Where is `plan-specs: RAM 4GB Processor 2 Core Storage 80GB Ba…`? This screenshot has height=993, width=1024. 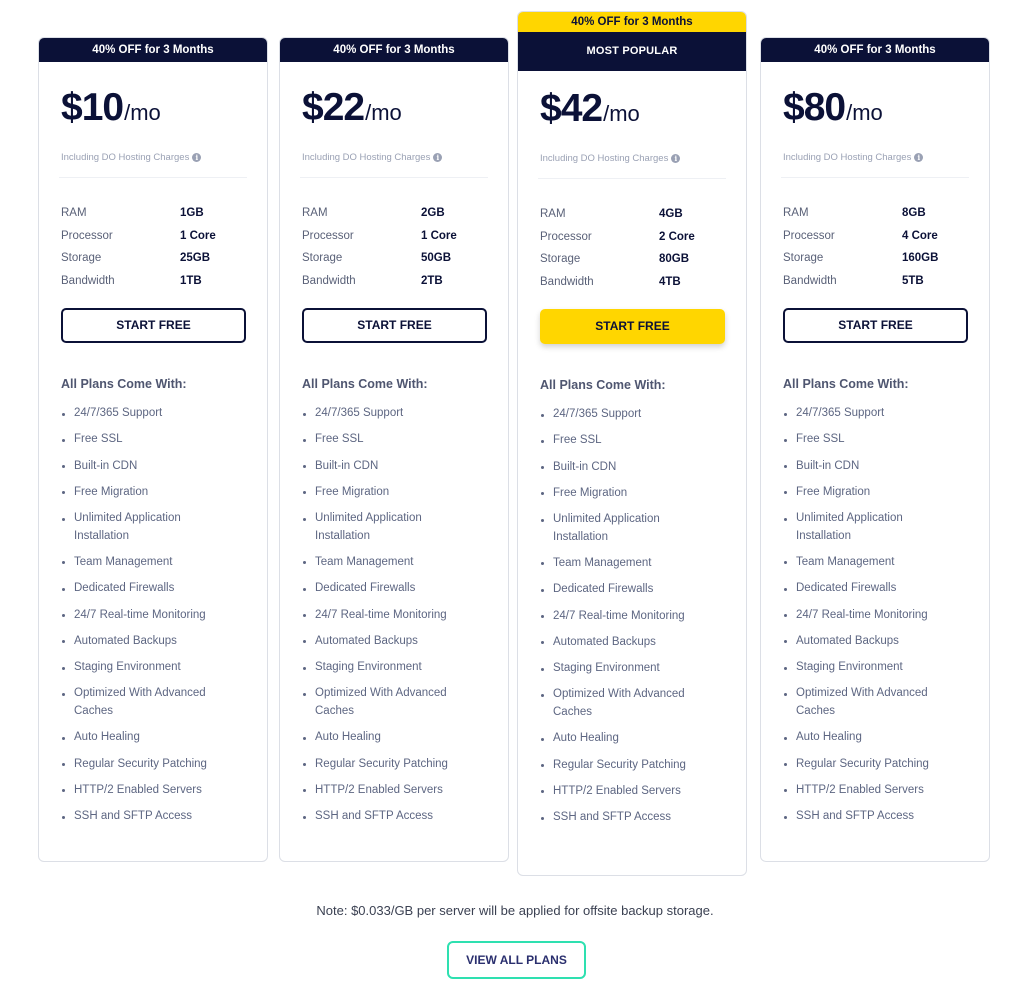 plan-specs: RAM 4GB Processor 2 Core Storage 80GB Ba… is located at coordinates (632, 248).